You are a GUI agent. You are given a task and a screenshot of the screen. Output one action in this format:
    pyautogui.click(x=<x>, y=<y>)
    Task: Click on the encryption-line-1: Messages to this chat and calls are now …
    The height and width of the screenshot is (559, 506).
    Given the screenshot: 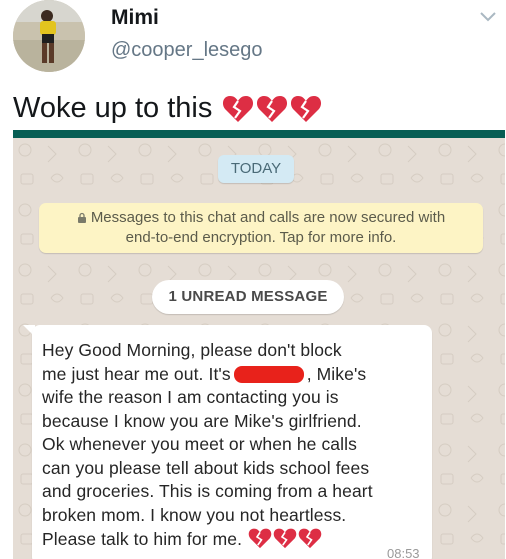 What is the action you would take?
    pyautogui.click(x=261, y=218)
    